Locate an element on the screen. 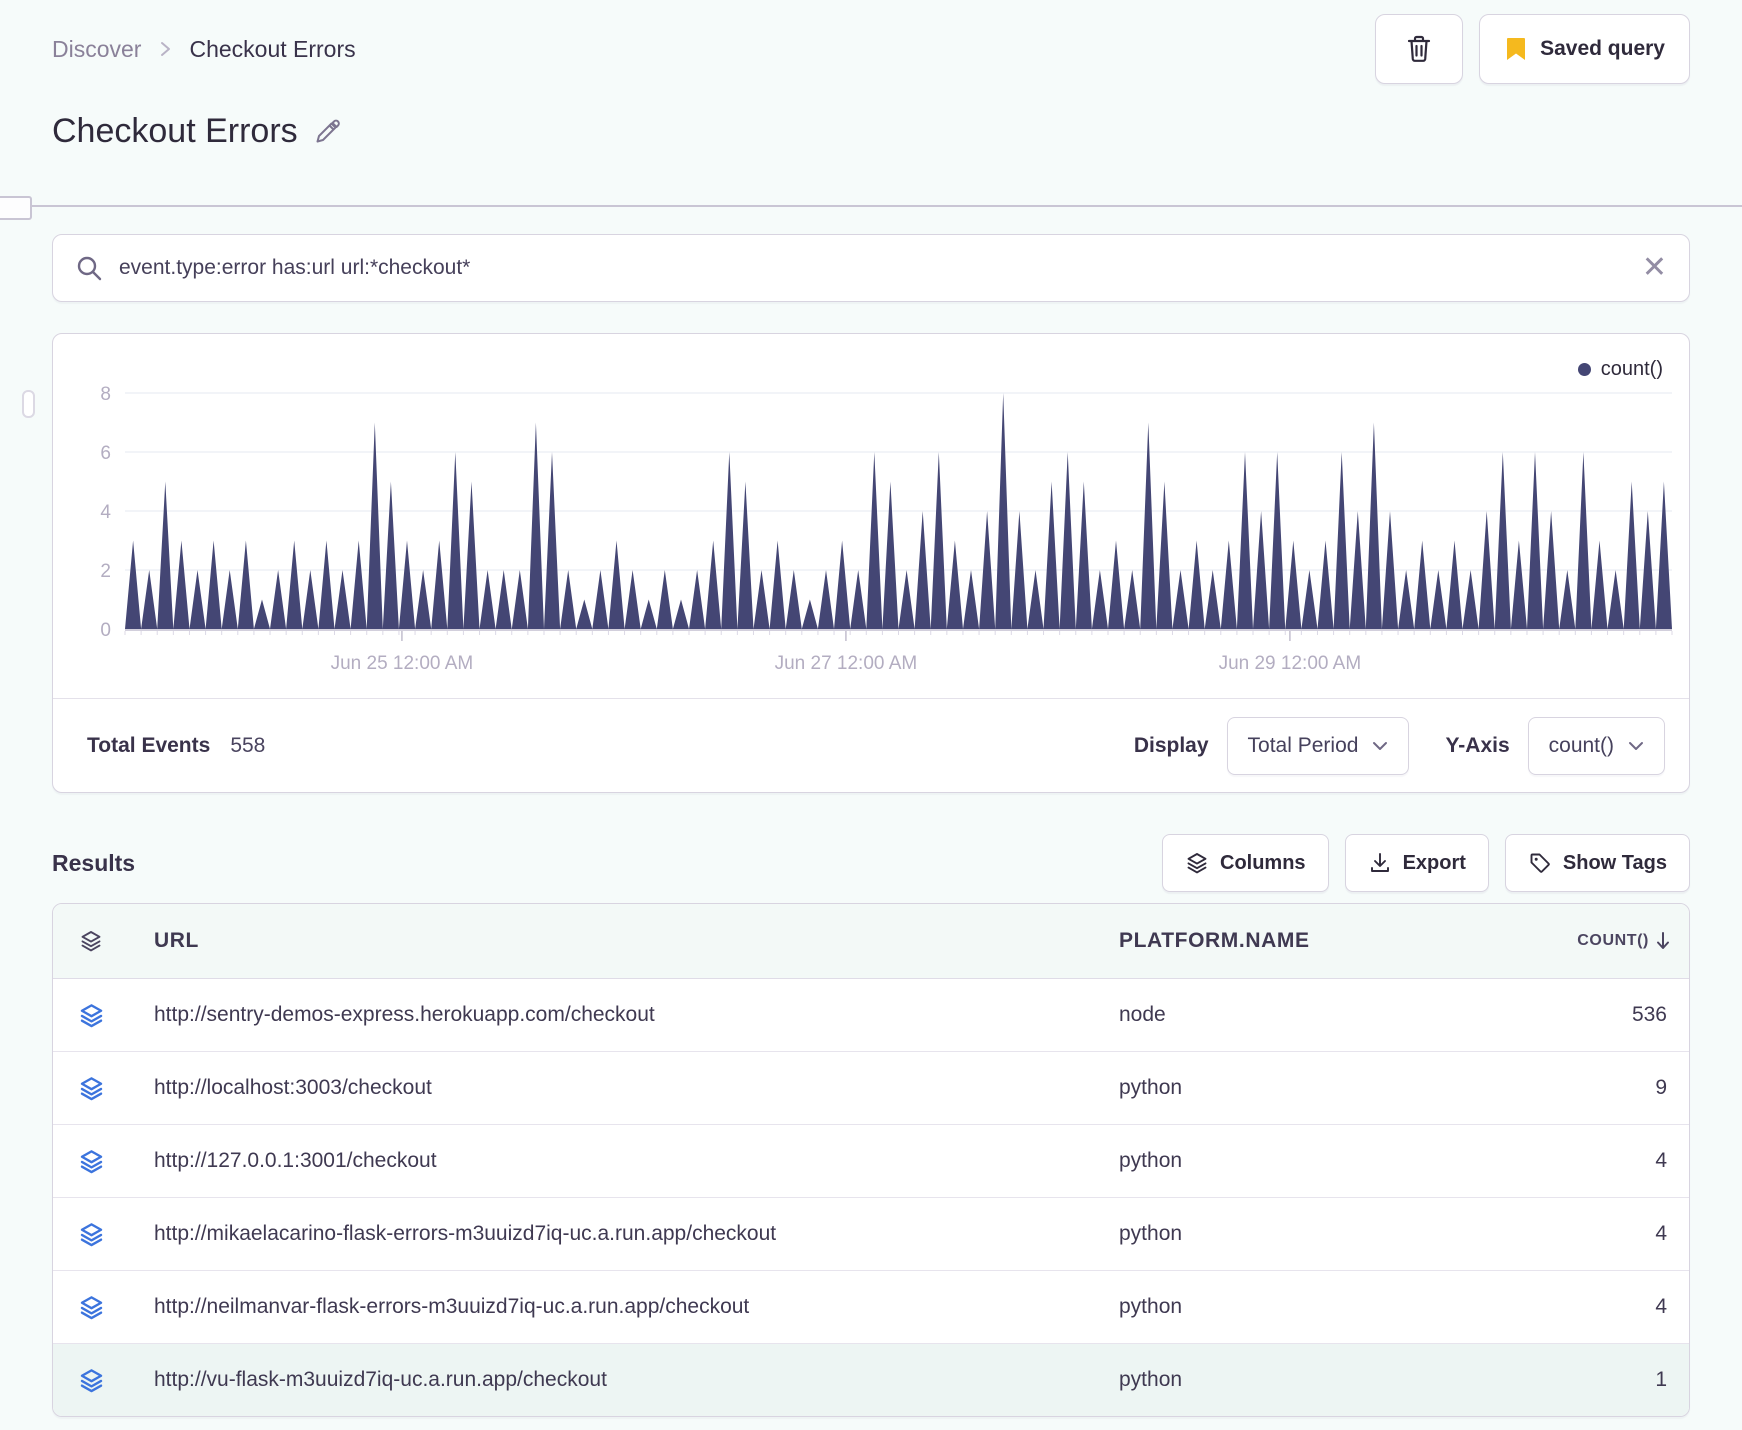 This screenshot has height=1430, width=1742. svg-text: Jun 25 12:00 AM is located at coordinates (402, 663).